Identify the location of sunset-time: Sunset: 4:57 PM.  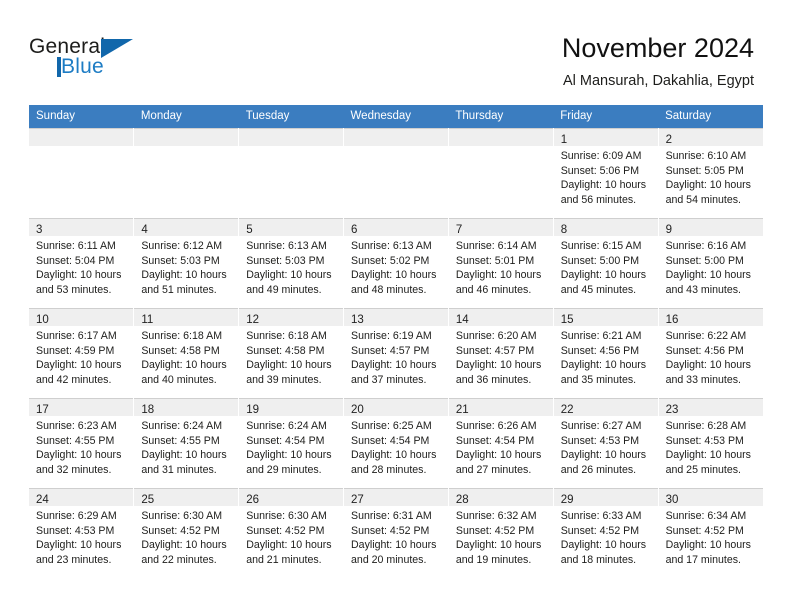
(495, 350).